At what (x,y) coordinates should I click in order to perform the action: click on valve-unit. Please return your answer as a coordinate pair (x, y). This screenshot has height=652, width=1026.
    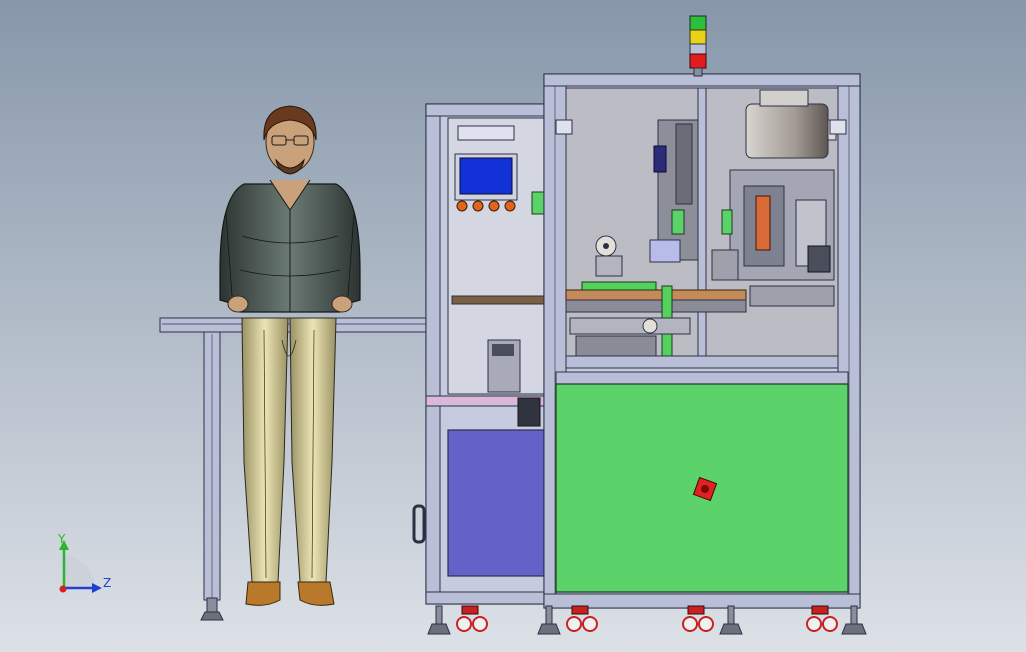
    Looking at the image, I should click on (529, 412).